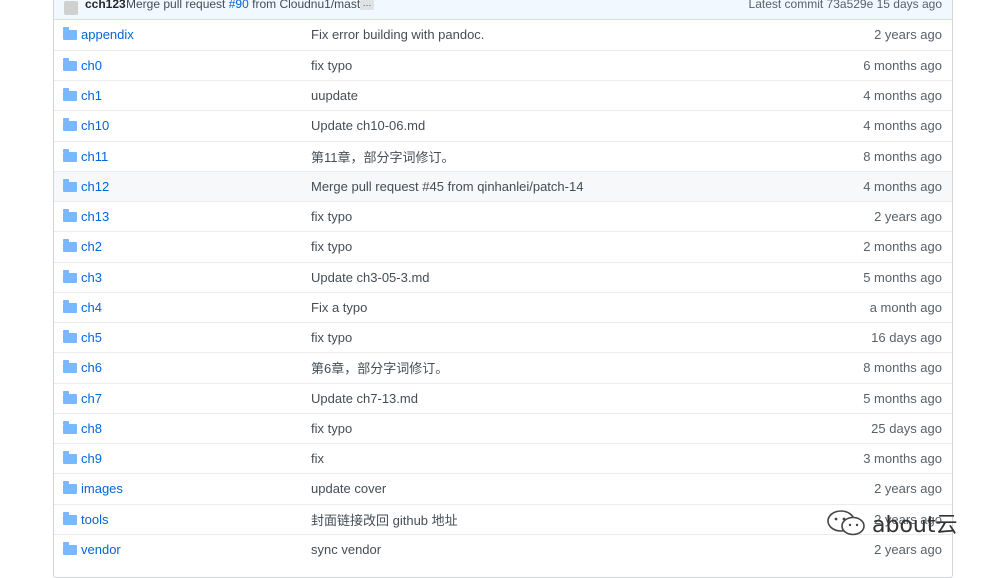  What do you see at coordinates (196, 398) in the screenshot?
I see `name-cell: ch7` at bounding box center [196, 398].